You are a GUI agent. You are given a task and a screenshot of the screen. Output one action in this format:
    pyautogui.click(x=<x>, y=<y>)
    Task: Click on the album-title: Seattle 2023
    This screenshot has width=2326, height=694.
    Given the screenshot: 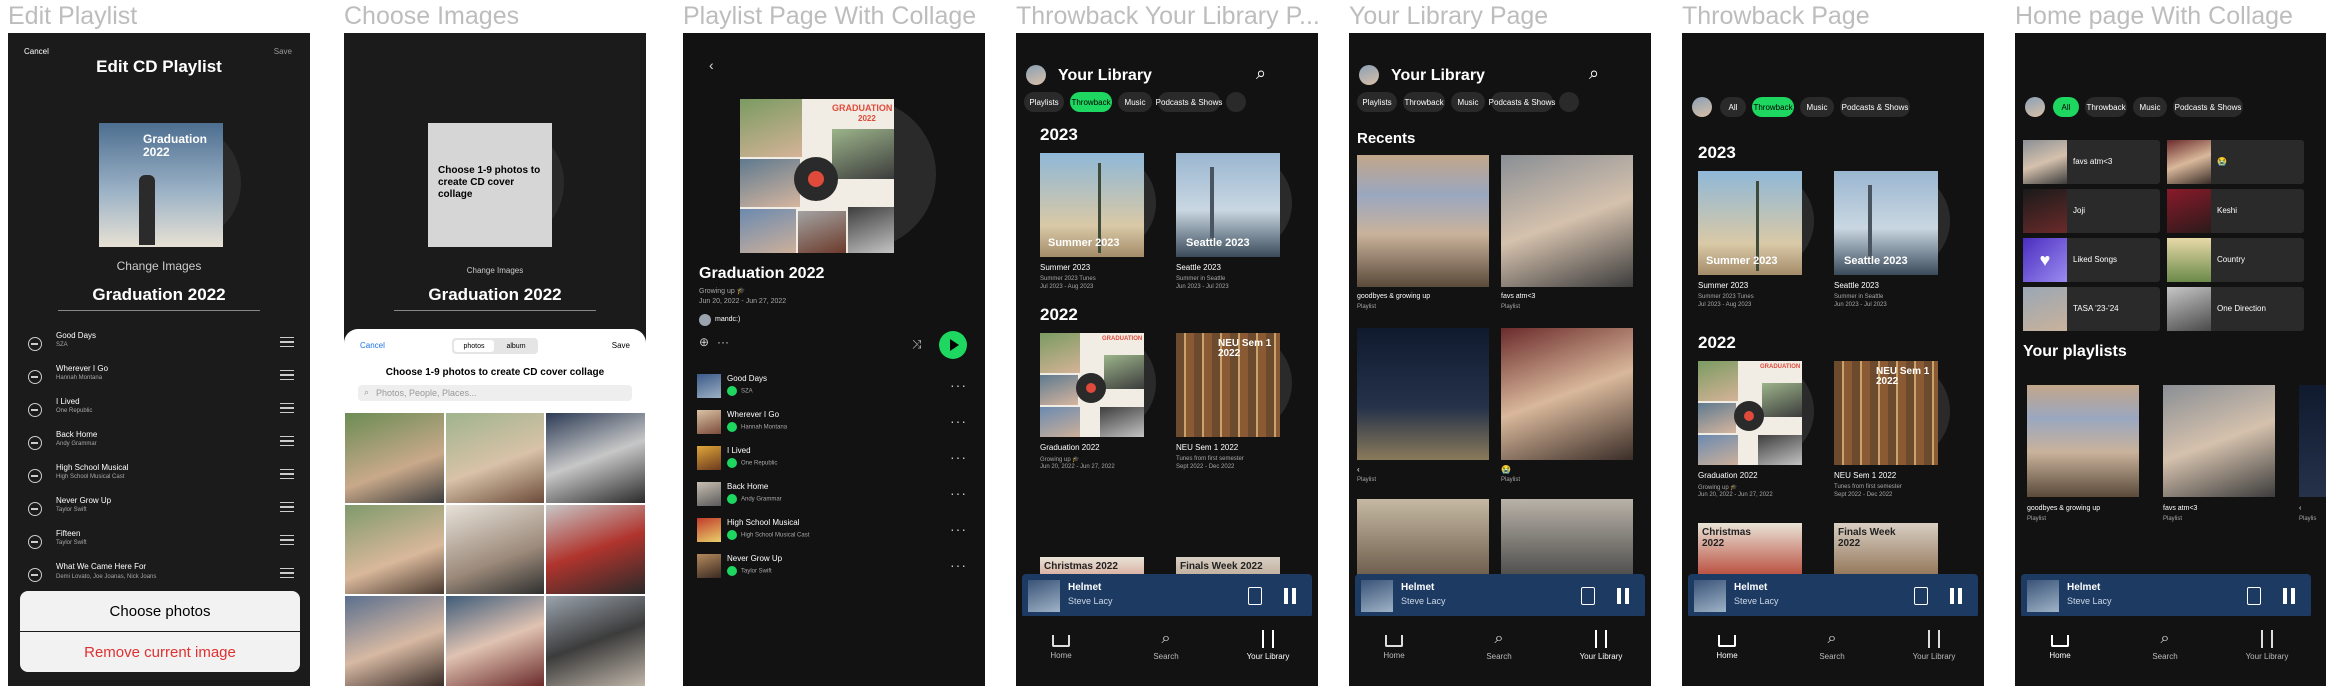 What is the action you would take?
    pyautogui.click(x=1198, y=267)
    